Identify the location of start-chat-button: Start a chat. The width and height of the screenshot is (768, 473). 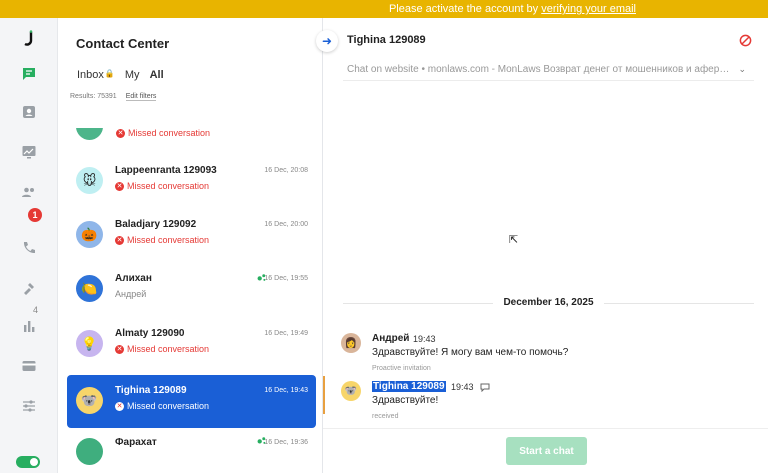
(546, 451).